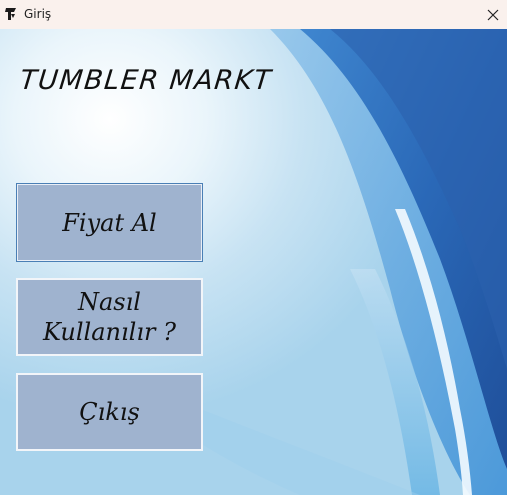 The height and width of the screenshot is (495, 507). I want to click on exit-button: Çıkış, so click(109, 412).